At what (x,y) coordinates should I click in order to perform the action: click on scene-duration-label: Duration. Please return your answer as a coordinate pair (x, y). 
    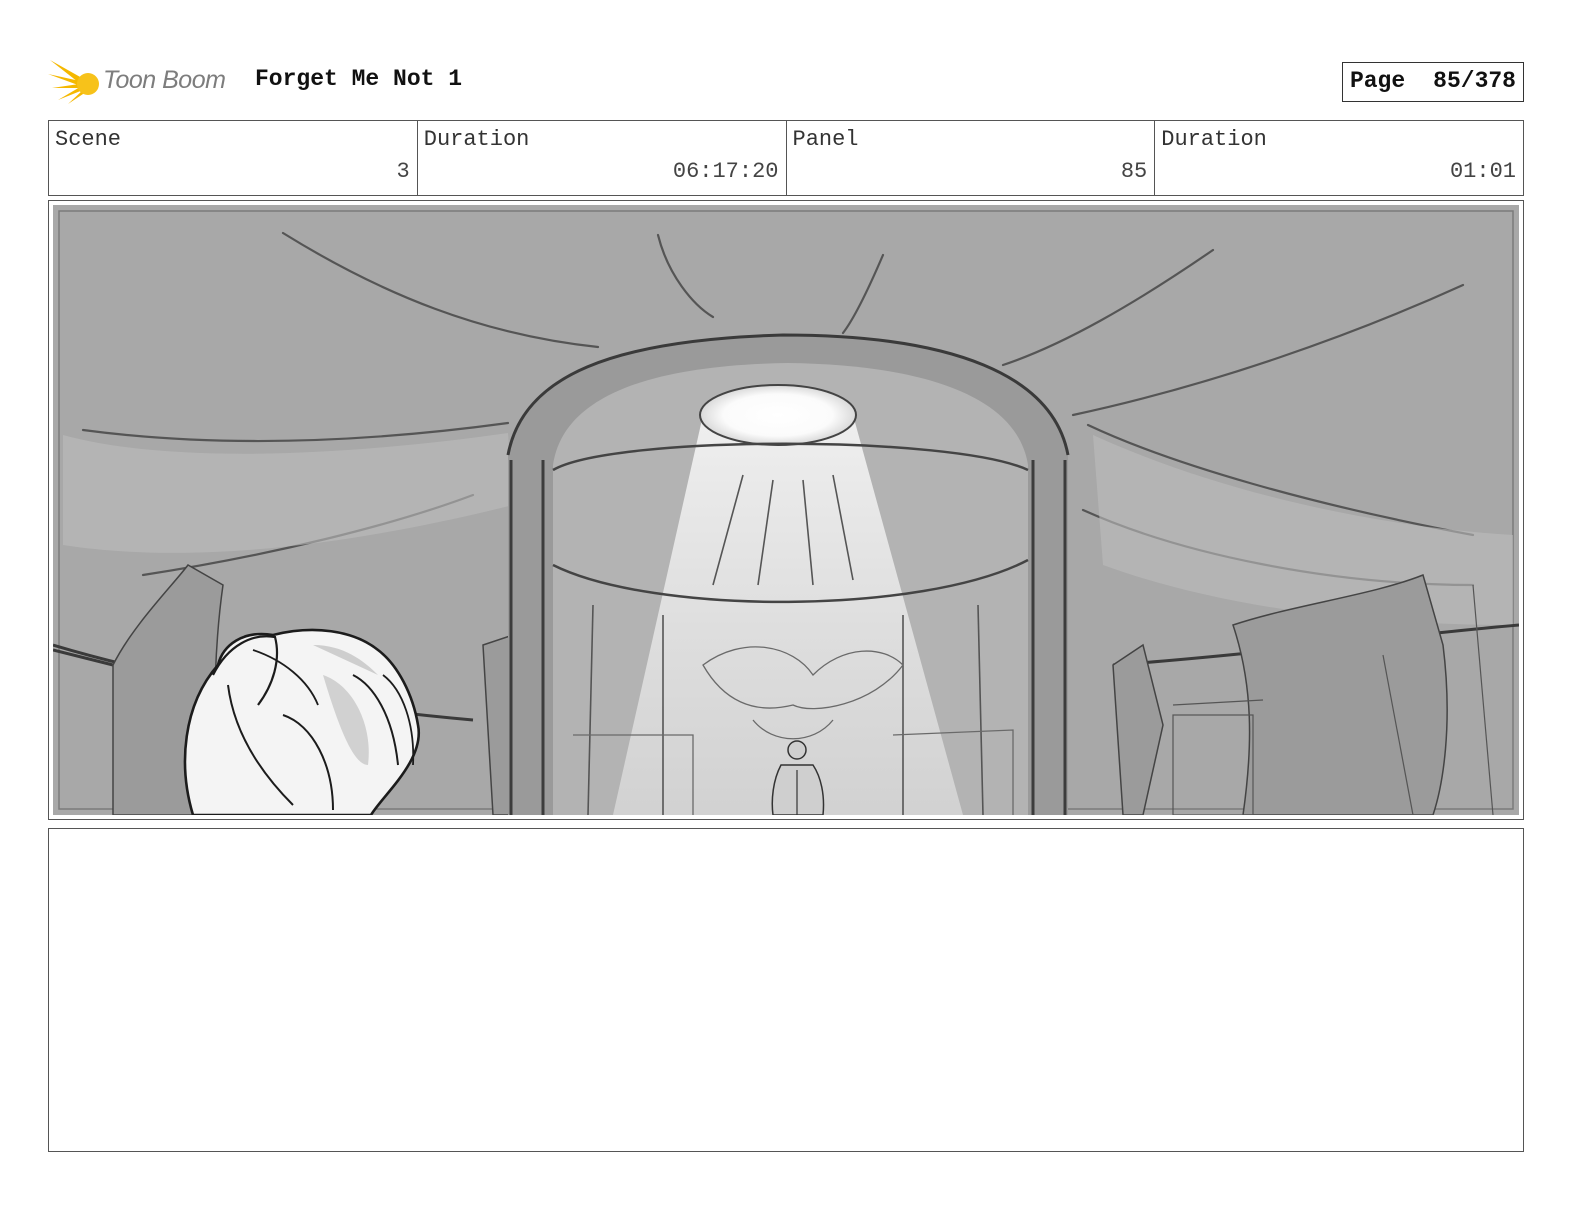
    Looking at the image, I should click on (476, 139).